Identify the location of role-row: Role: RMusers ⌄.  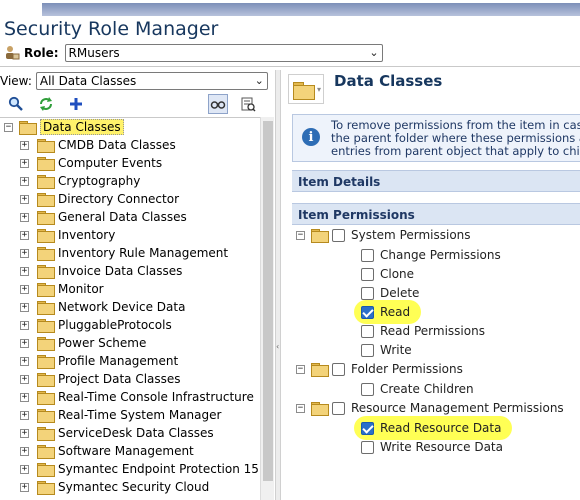
(193, 53).